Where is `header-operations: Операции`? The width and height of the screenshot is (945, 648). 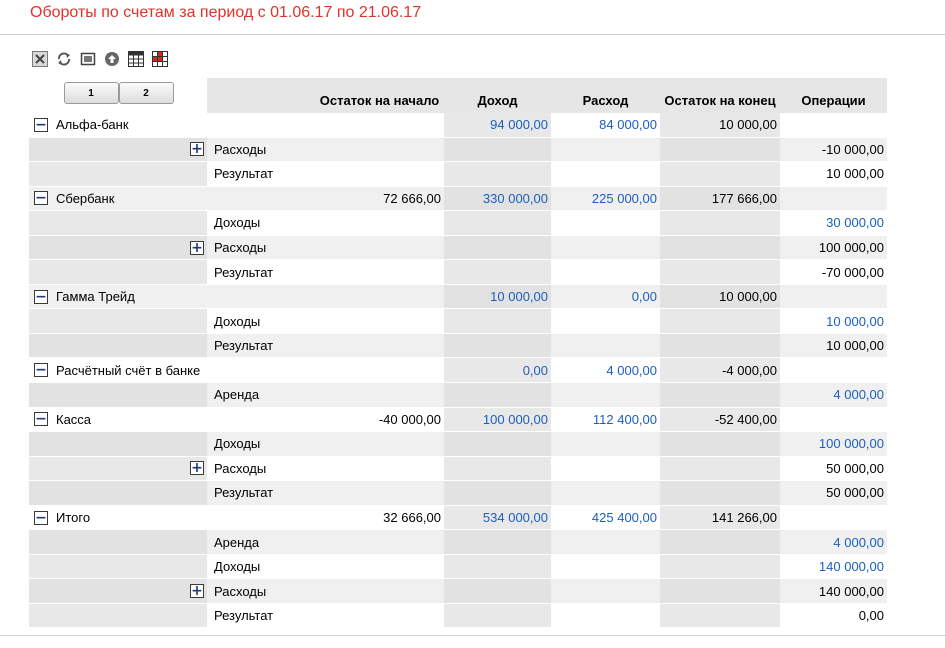
header-operations: Операции is located at coordinates (833, 95).